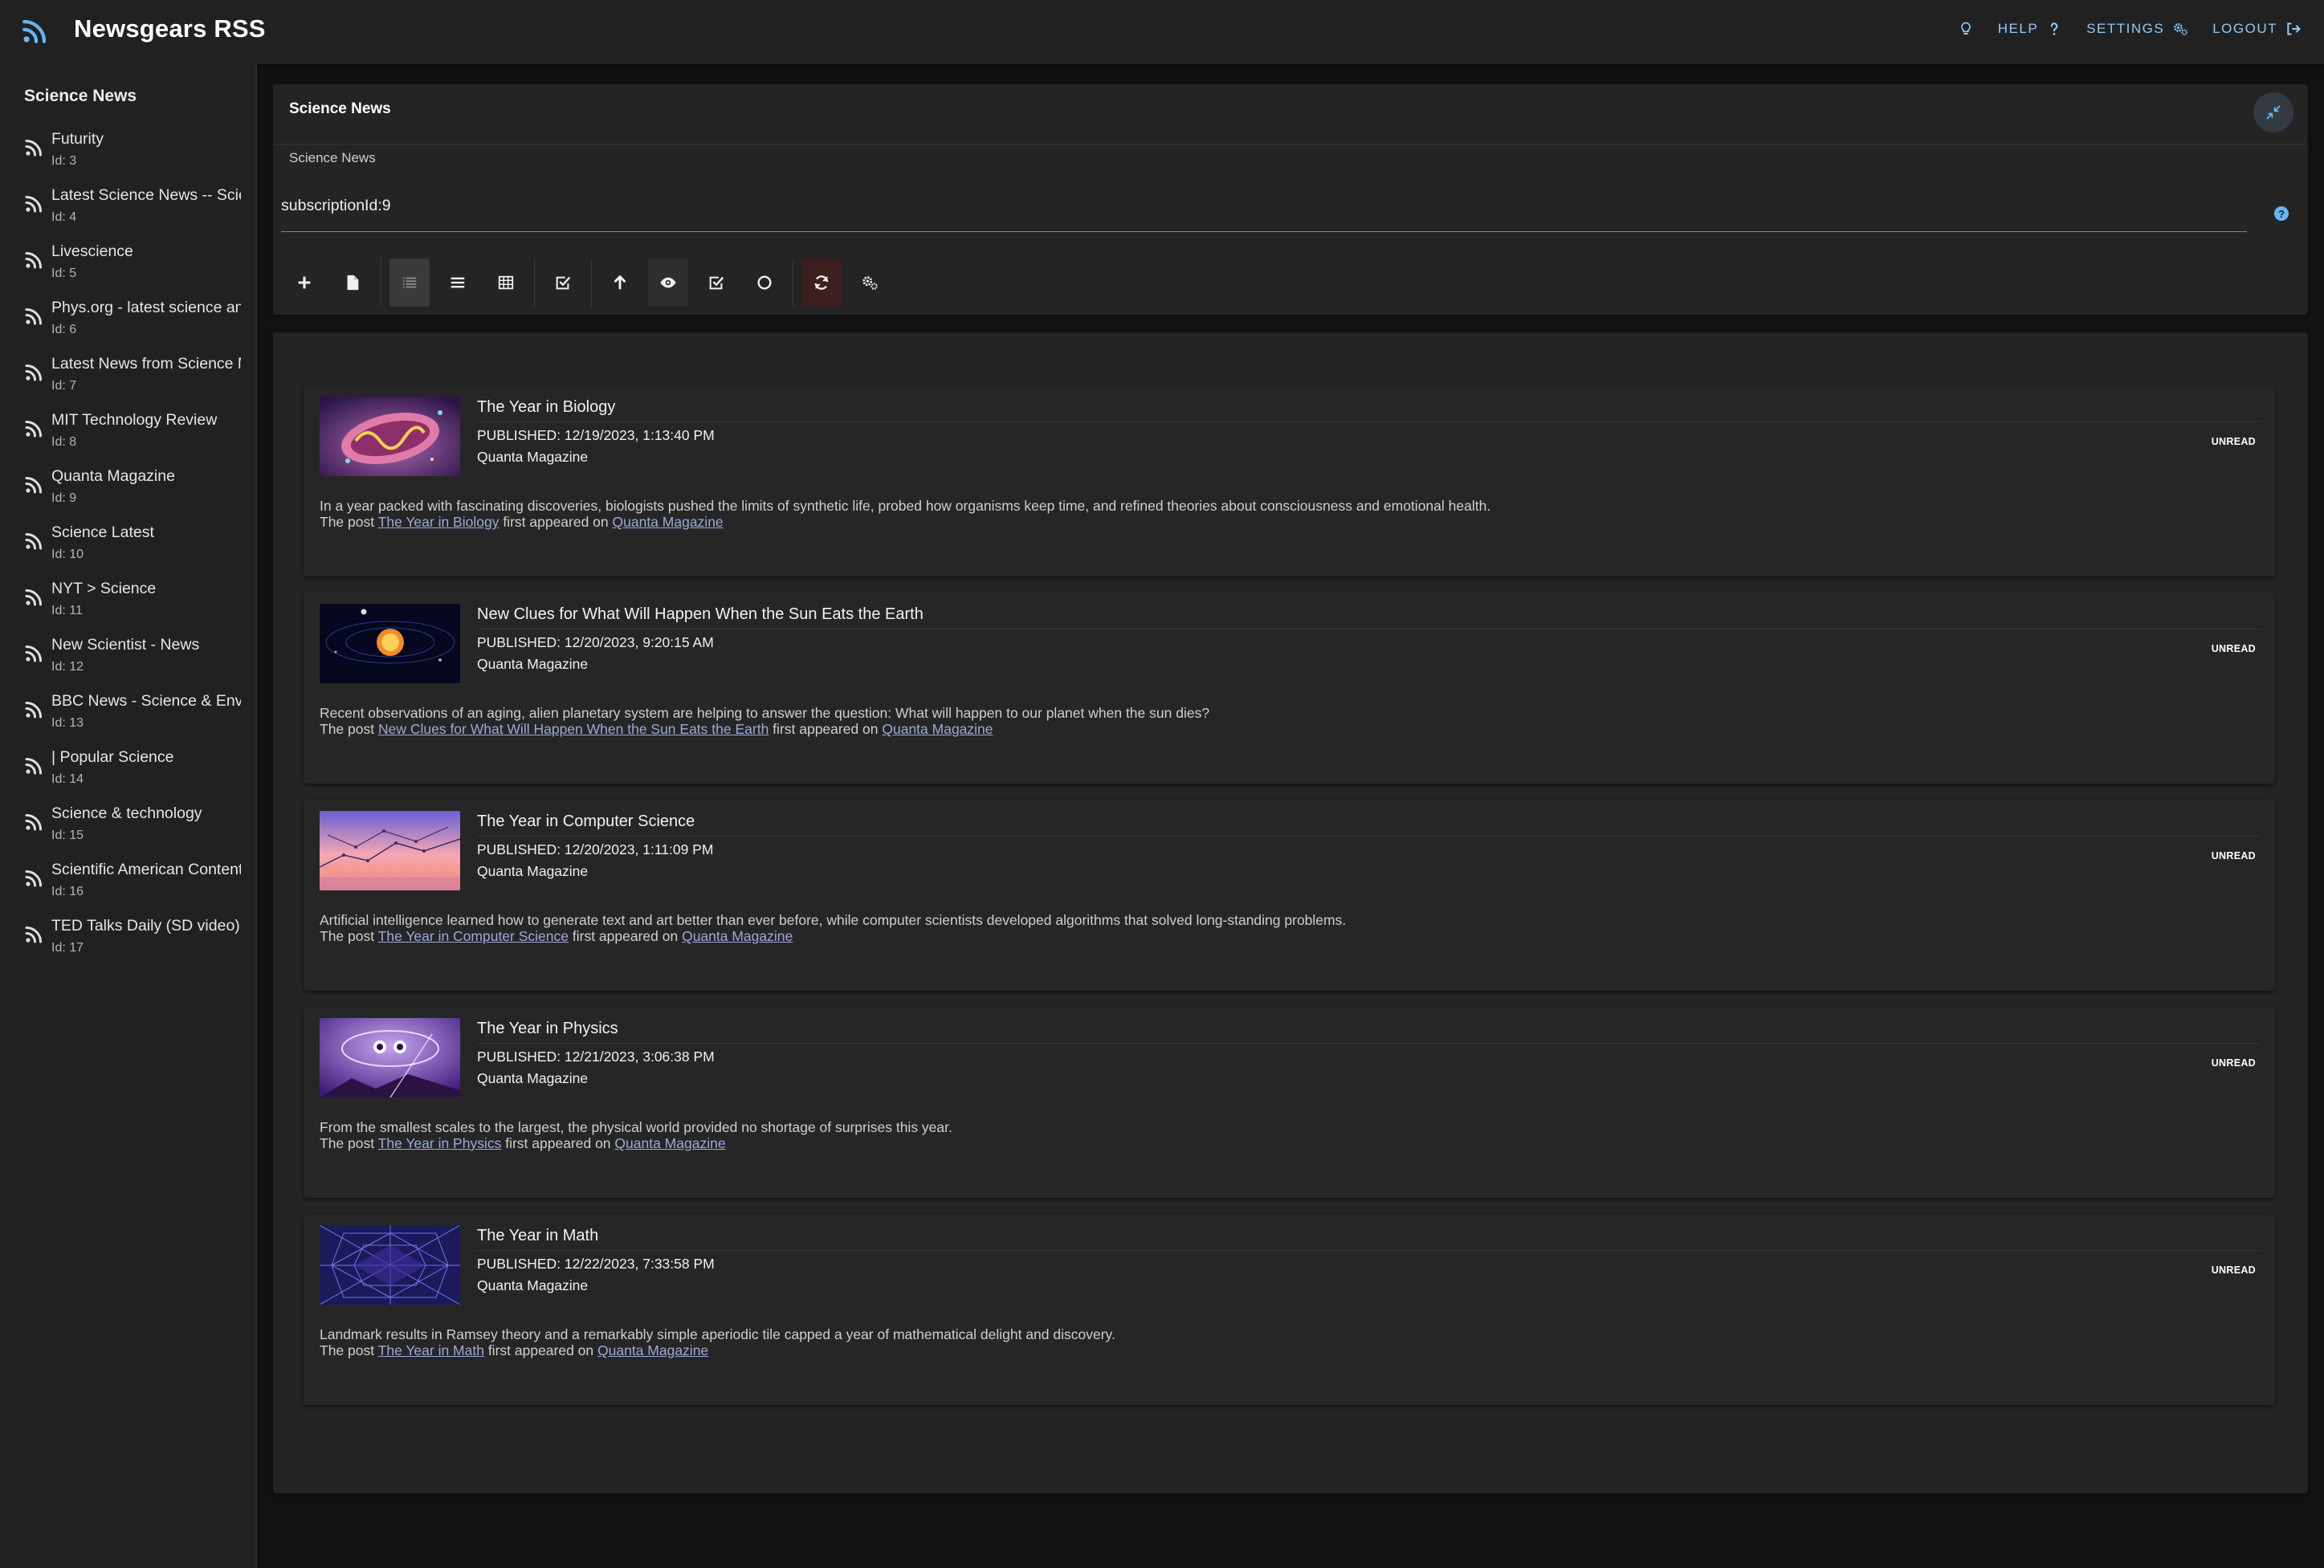 Image resolution: width=2324 pixels, height=1568 pixels. I want to click on sidebar-feed-item: Science & technology Id: 15, so click(128, 829).